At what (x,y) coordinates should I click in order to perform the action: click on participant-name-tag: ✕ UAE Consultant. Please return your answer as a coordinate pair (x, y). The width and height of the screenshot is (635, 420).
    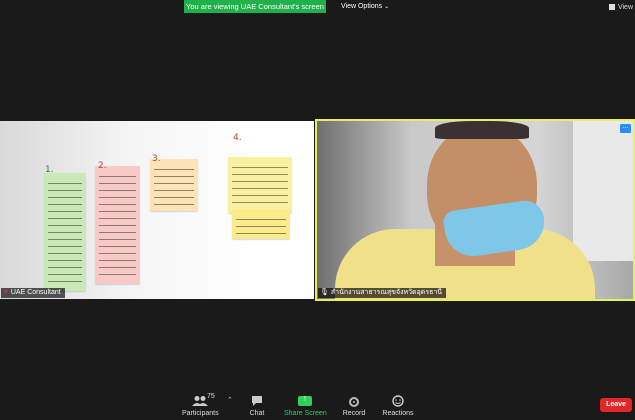
    Looking at the image, I should click on (33, 293).